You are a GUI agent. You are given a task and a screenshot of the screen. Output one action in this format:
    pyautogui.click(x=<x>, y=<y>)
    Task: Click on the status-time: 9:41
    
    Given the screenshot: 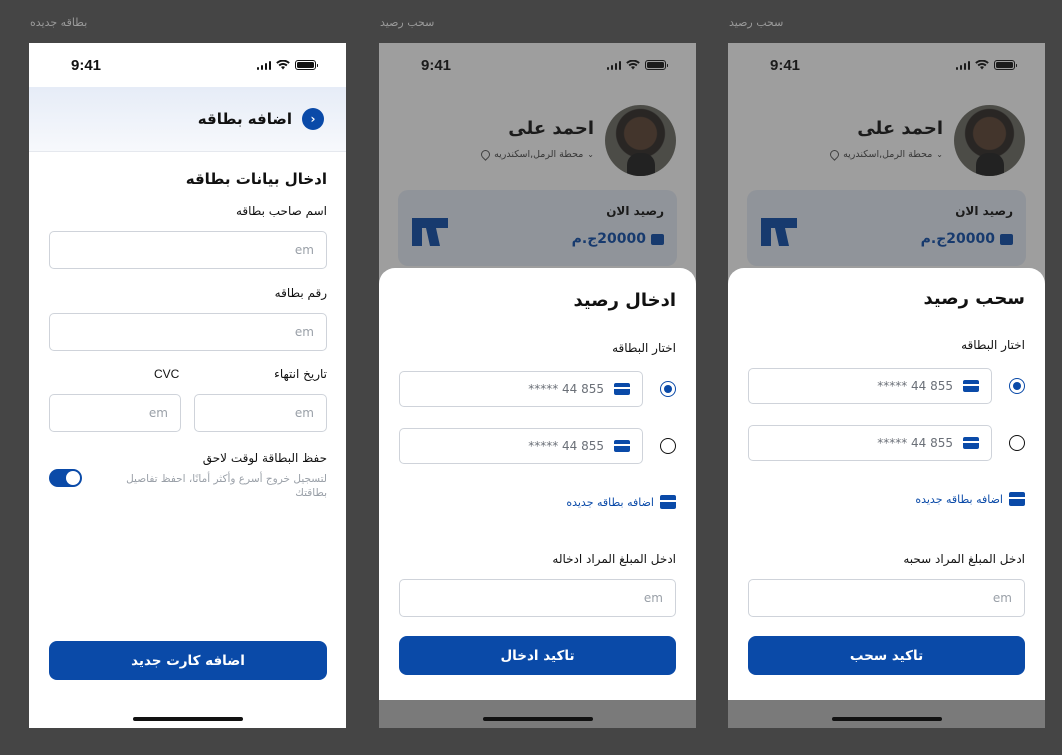 What is the action you would take?
    pyautogui.click(x=86, y=65)
    